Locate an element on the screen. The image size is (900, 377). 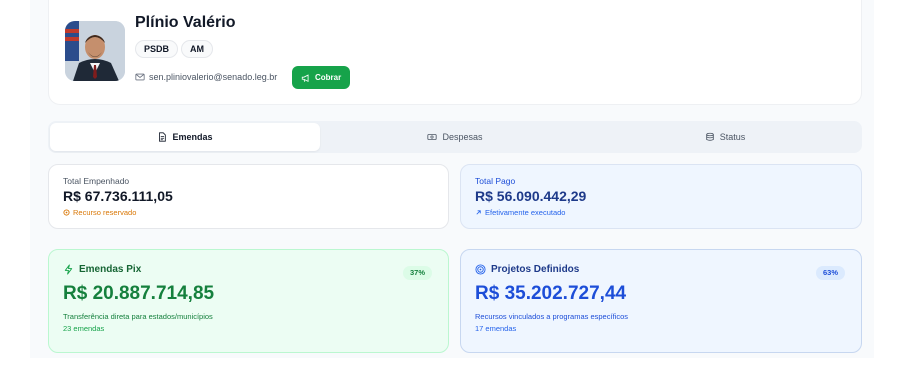
database-icon is located at coordinates (709, 136).